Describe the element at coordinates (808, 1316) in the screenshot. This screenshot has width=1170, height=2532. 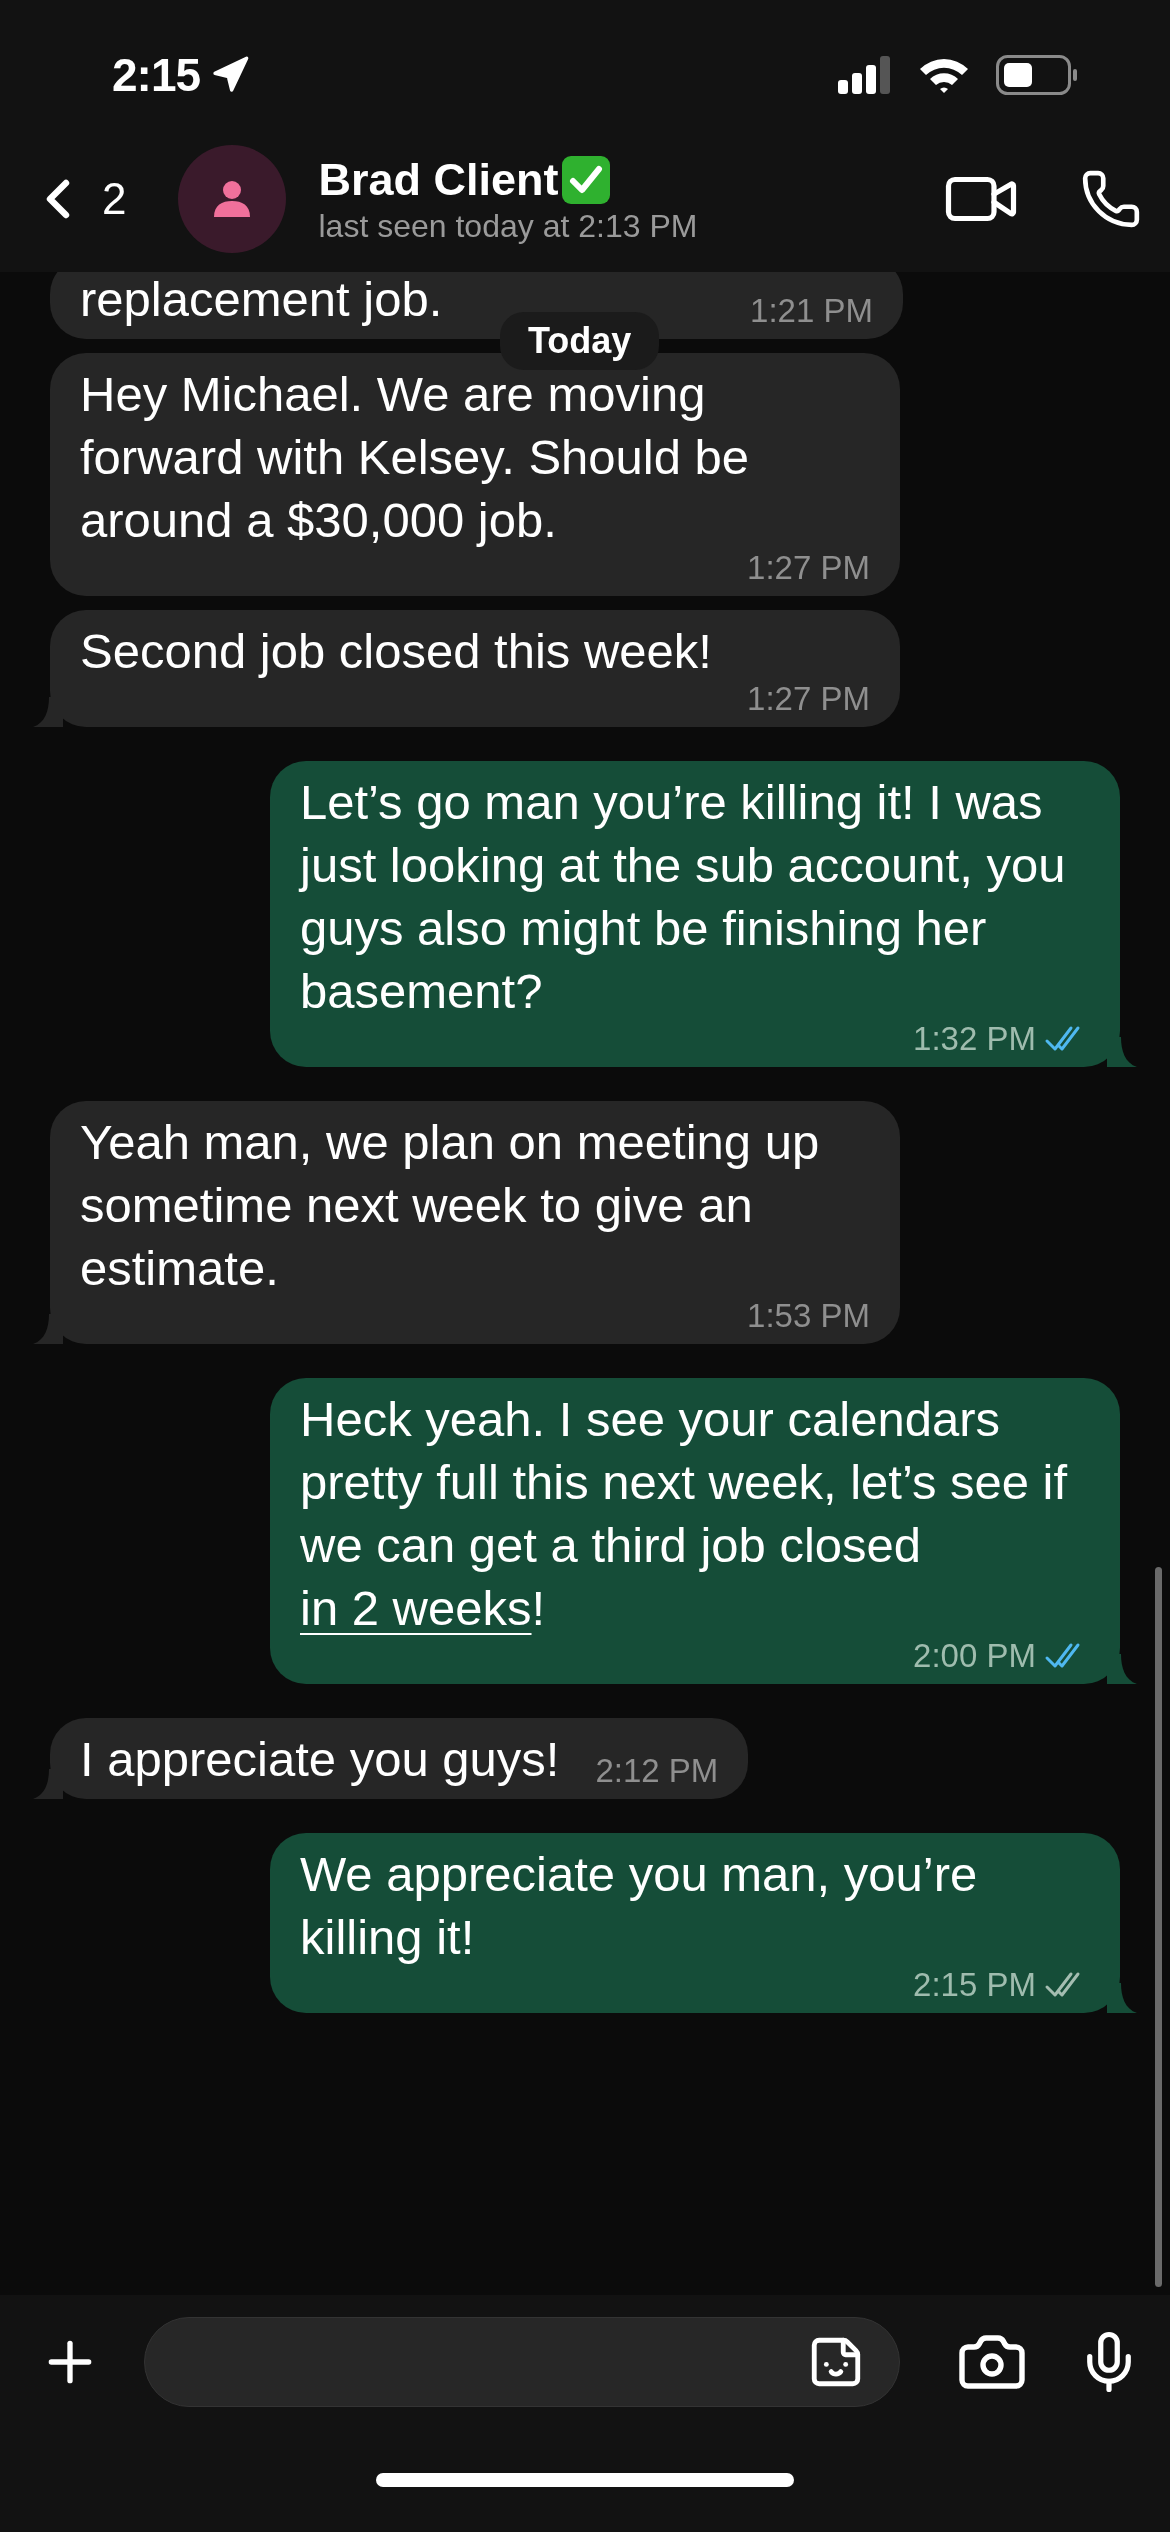
I see `message-time: 1:53 PM` at that location.